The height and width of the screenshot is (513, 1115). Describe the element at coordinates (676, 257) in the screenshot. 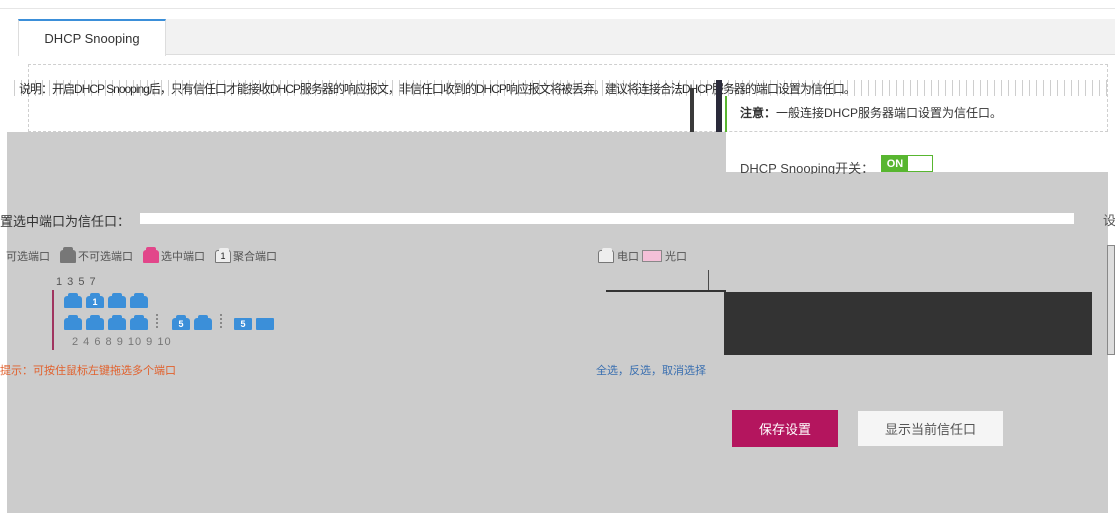

I see `legend-fiber-label: 光口` at that location.